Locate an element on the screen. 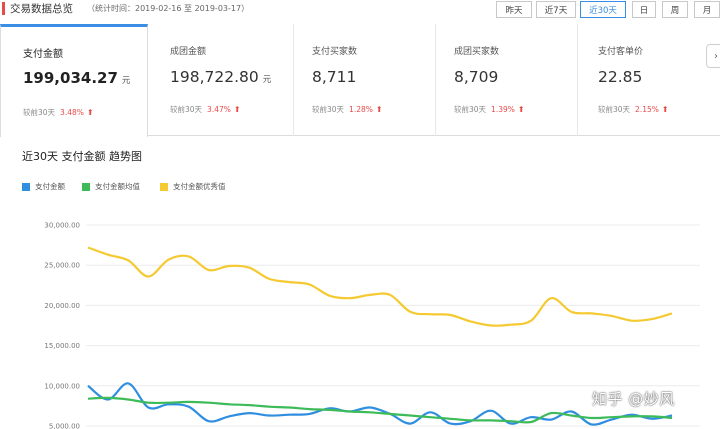 The width and height of the screenshot is (720, 429). y-tick-label: 10,000.00 is located at coordinates (62, 386).